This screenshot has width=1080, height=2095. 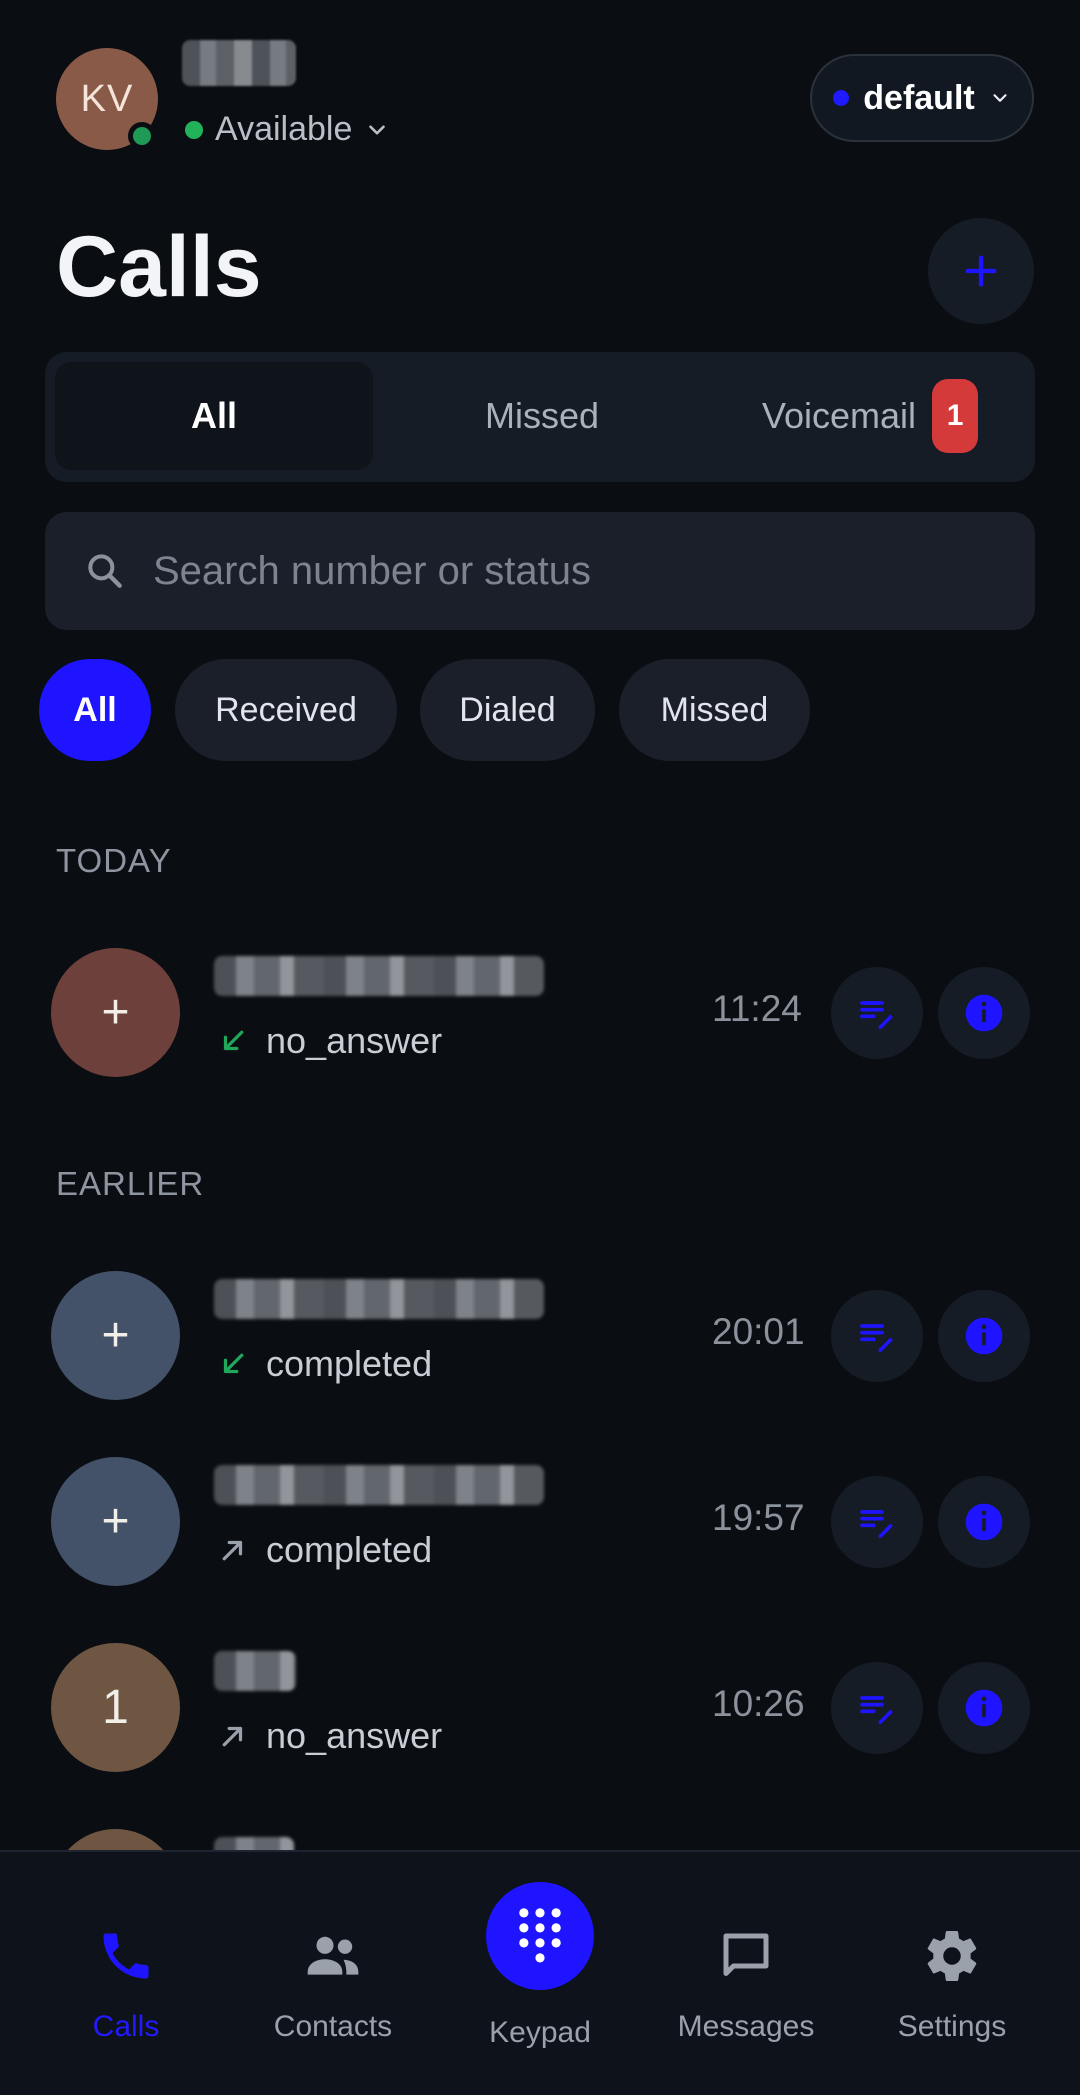 What do you see at coordinates (540, 1708) in the screenshot?
I see `call-row: 1 no_answer 10:26` at bounding box center [540, 1708].